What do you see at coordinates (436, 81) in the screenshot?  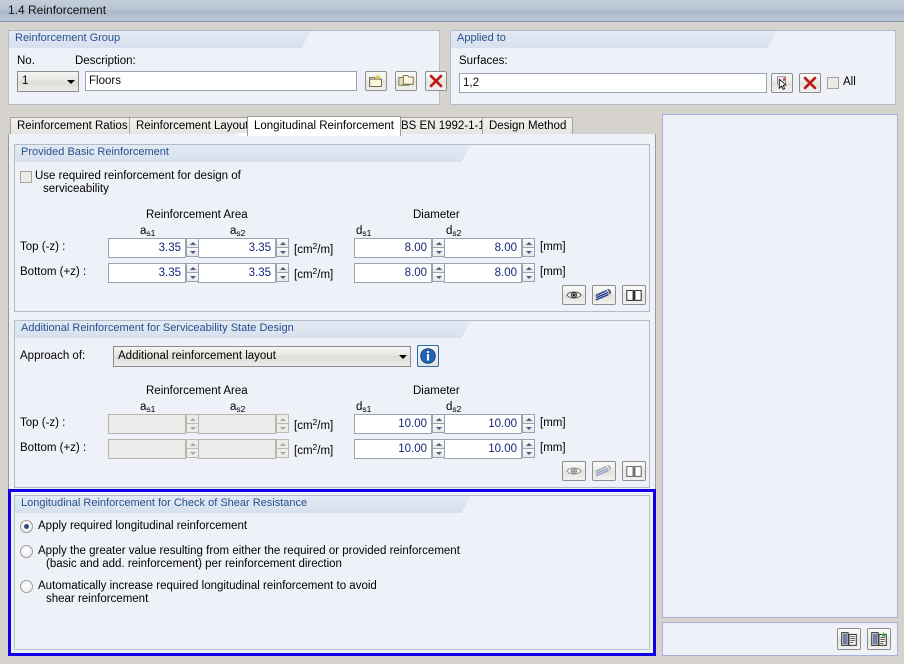 I see `delete-group-button` at bounding box center [436, 81].